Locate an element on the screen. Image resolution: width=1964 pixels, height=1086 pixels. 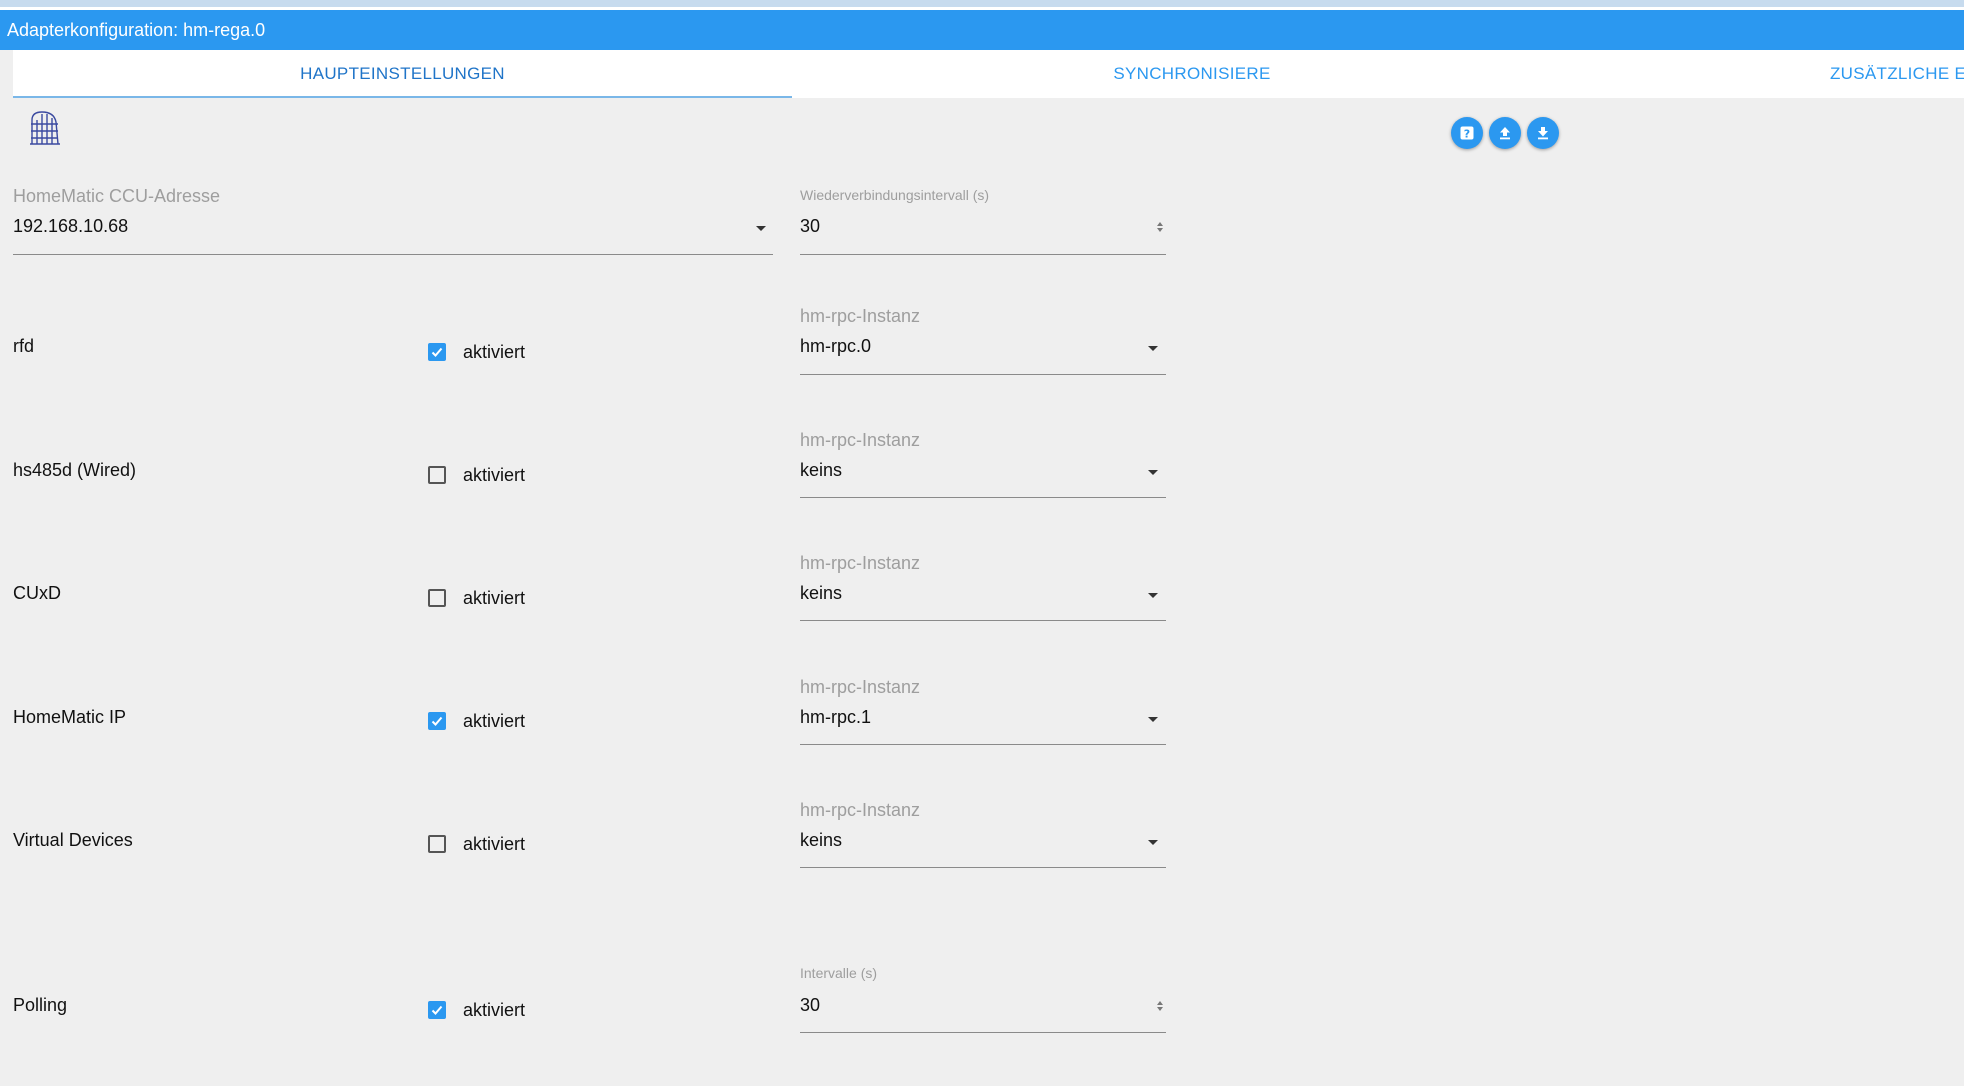
checkbox-homematic-ip is located at coordinates (437, 721).